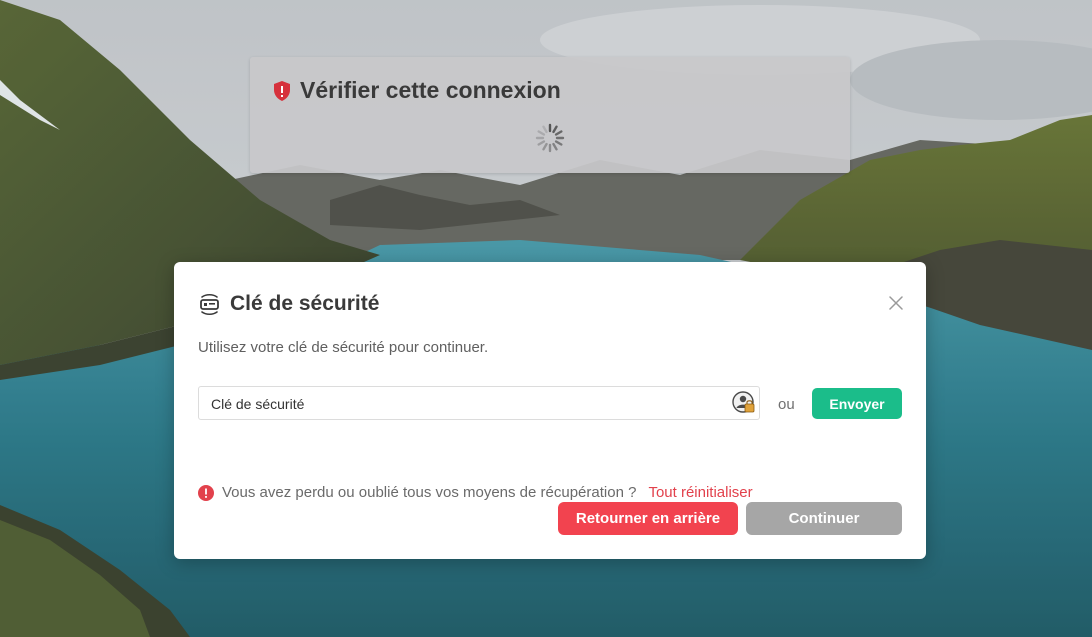  Describe the element at coordinates (824, 518) in the screenshot. I see `continue-button: Continuer` at that location.